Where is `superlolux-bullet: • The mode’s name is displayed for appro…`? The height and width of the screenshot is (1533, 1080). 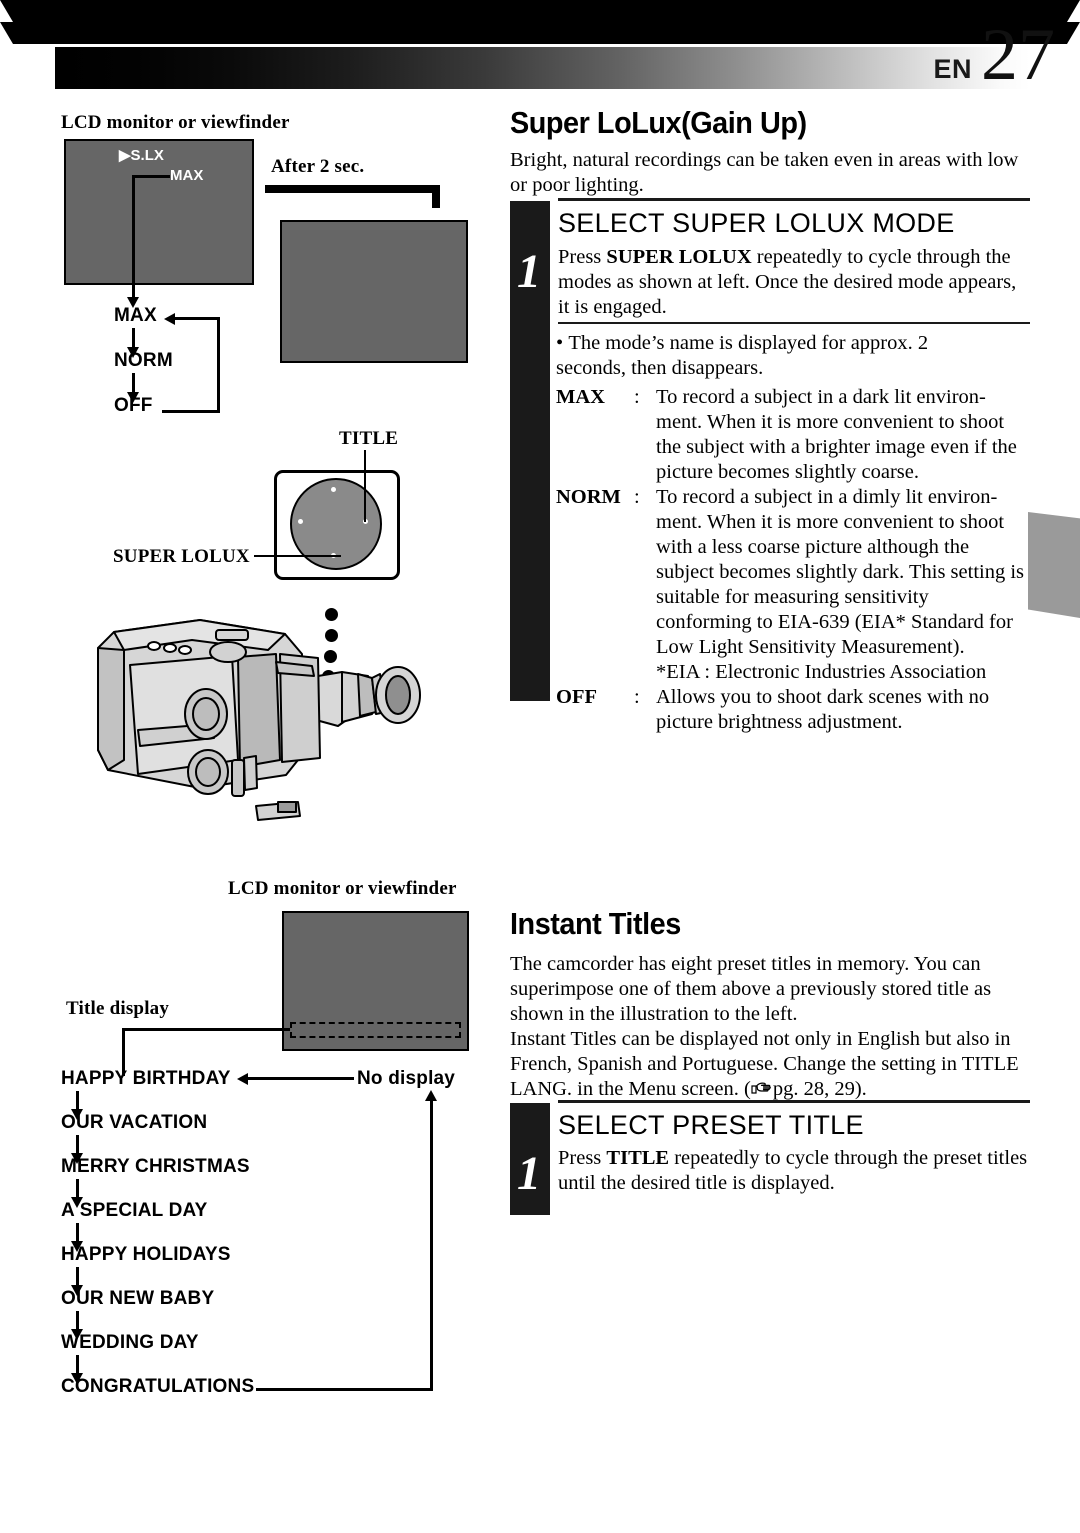 superlolux-bullet: • The mode’s name is displayed for appro… is located at coordinates (776, 356).